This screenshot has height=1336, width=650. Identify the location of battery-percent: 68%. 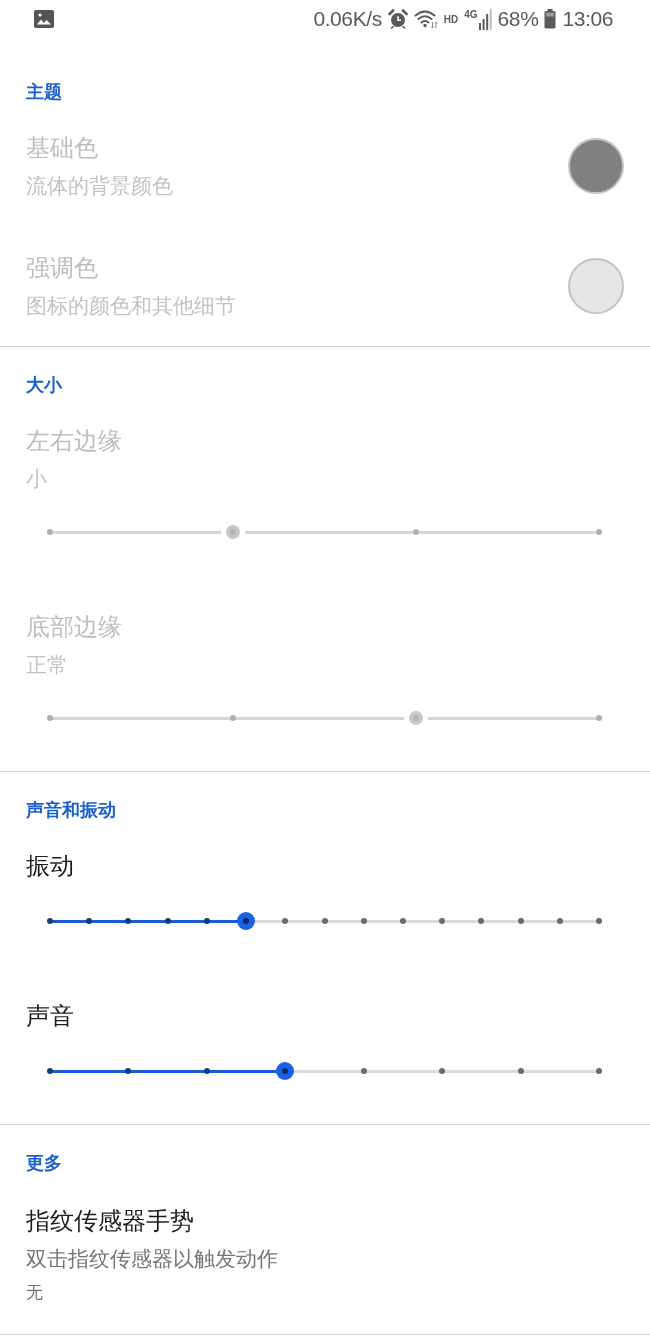
(518, 19).